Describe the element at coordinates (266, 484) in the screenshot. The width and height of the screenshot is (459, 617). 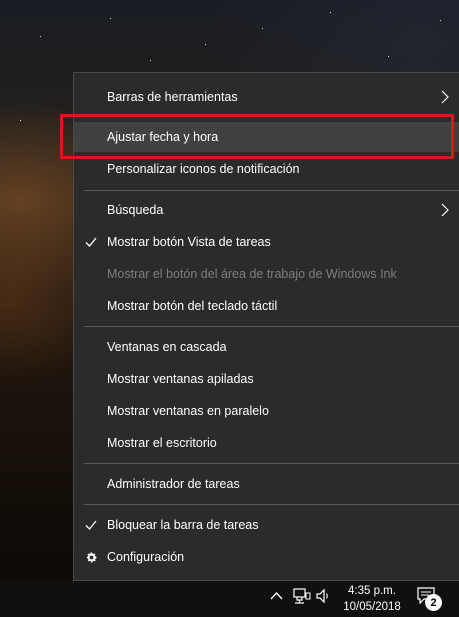
I see `menu-item-task-manager: Administrador de tareas` at that location.